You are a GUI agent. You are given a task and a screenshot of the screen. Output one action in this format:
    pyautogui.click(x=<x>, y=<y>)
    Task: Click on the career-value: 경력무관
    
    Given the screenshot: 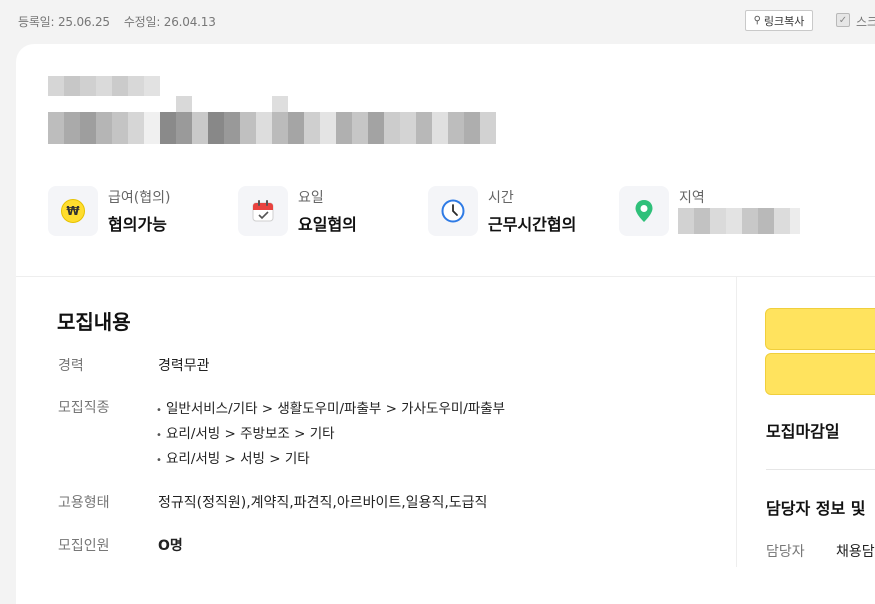 What is the action you would take?
    pyautogui.click(x=184, y=366)
    